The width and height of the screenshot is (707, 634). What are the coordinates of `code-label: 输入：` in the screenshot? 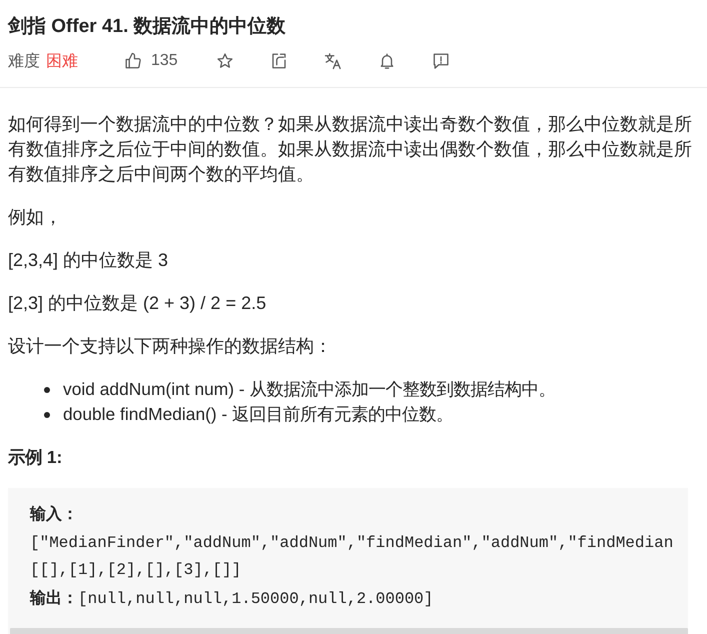 It's located at (54, 514).